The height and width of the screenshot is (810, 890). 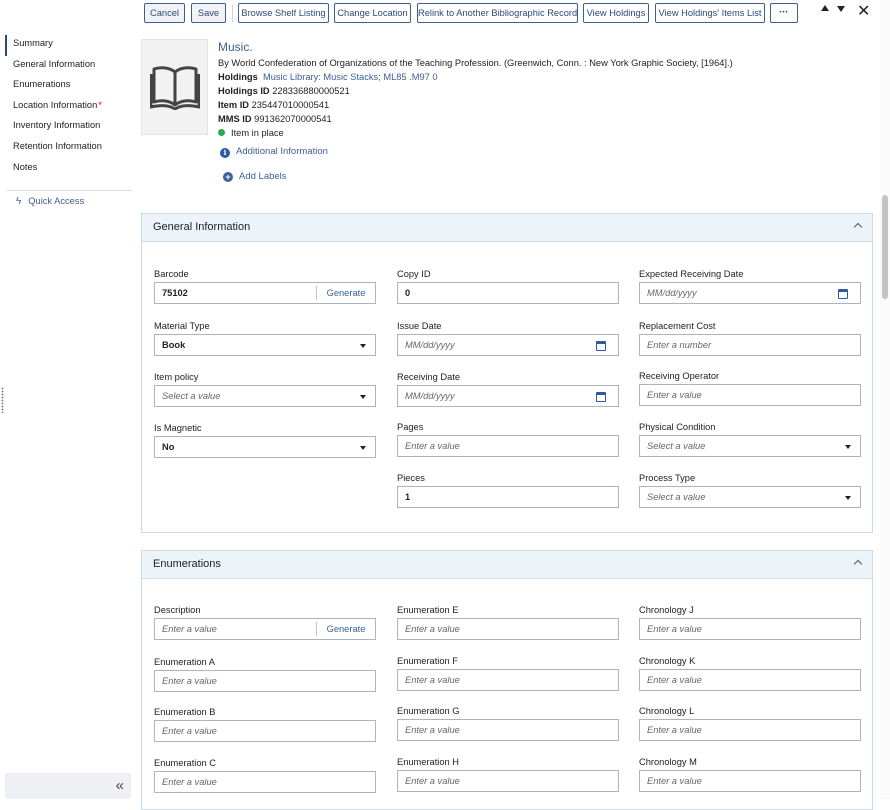 What do you see at coordinates (885, 399) in the screenshot?
I see `scrollbar-track` at bounding box center [885, 399].